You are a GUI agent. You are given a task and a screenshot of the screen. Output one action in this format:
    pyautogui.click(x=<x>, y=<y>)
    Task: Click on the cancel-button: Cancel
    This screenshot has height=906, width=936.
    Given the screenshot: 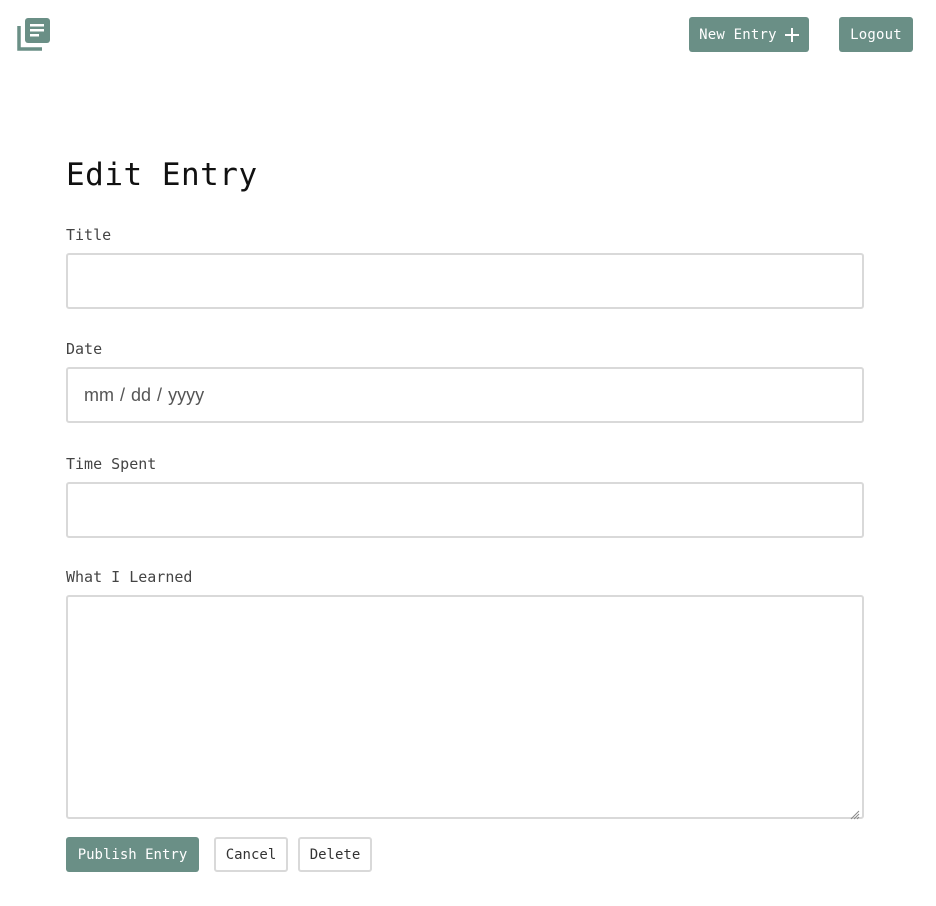 What is the action you would take?
    pyautogui.click(x=251, y=854)
    